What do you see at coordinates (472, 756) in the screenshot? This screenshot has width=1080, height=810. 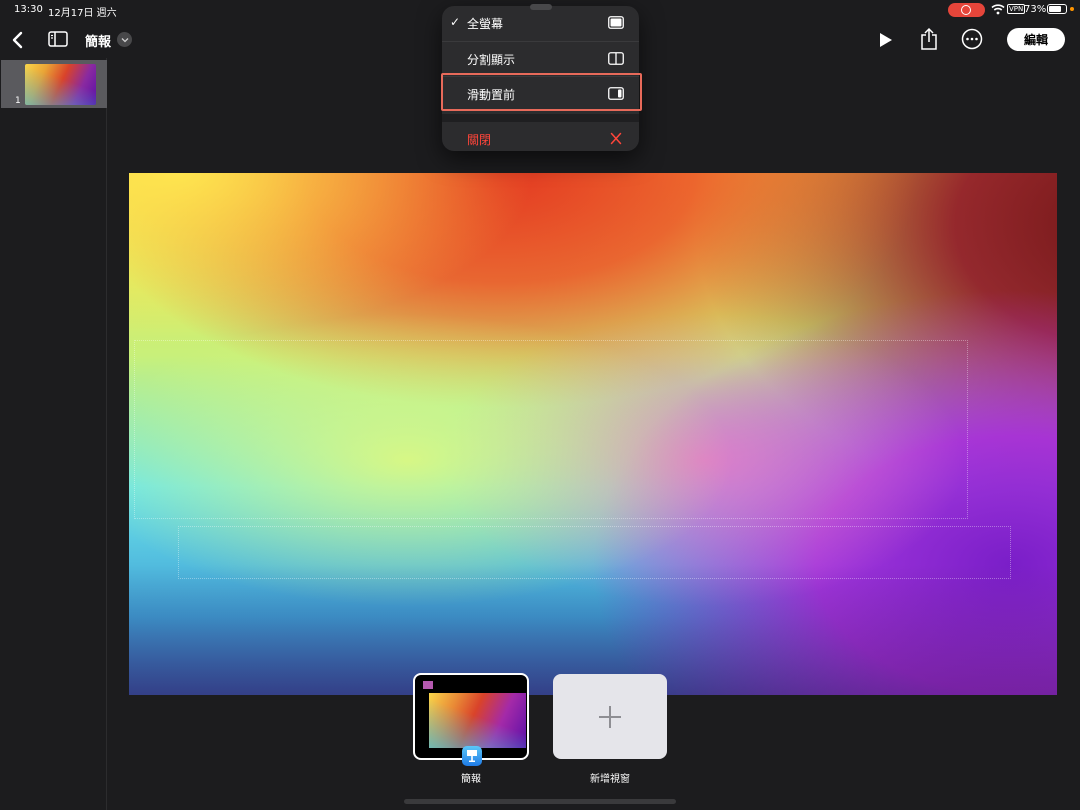 I see `keynote-app-icon` at bounding box center [472, 756].